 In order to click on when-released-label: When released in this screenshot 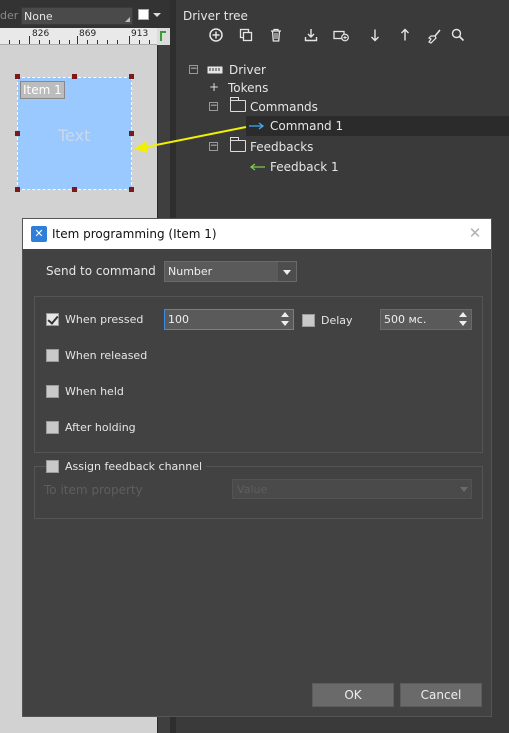, I will do `click(106, 355)`.